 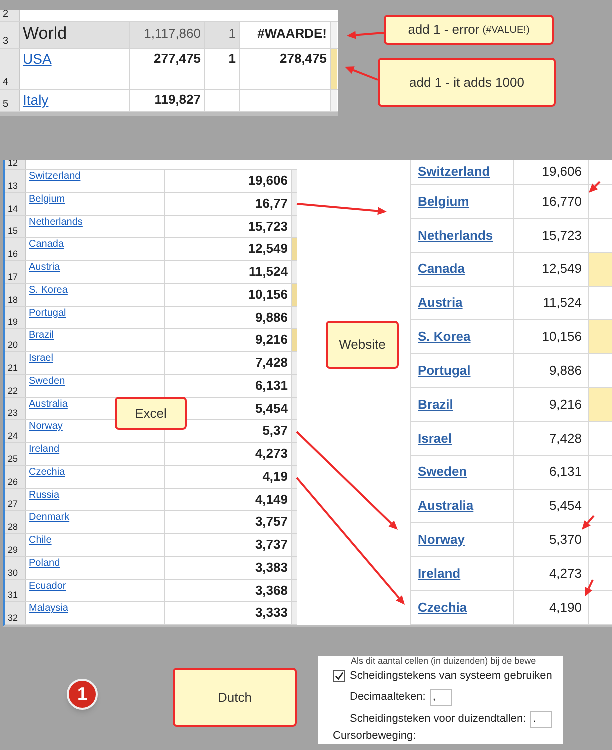 I want to click on country-link: Chile, so click(x=40, y=541).